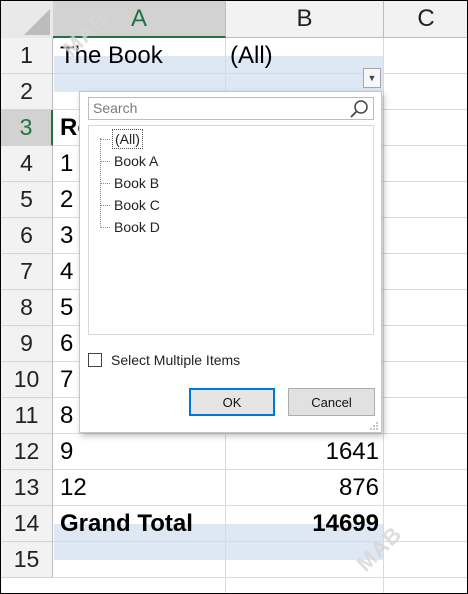 The width and height of the screenshot is (468, 594). Describe the element at coordinates (27, 344) in the screenshot. I see `row-header: 9` at that location.